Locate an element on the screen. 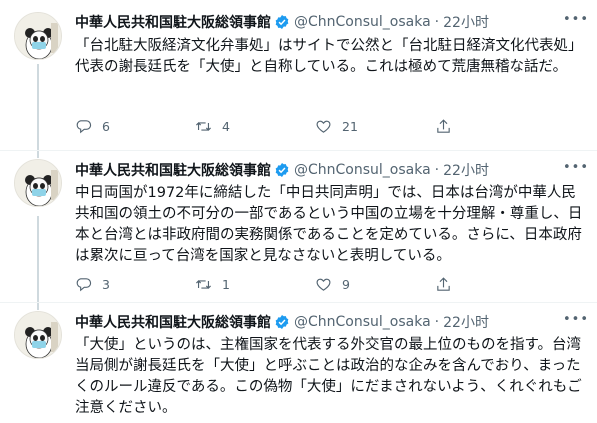  reply-button: 6 is located at coordinates (135, 126).